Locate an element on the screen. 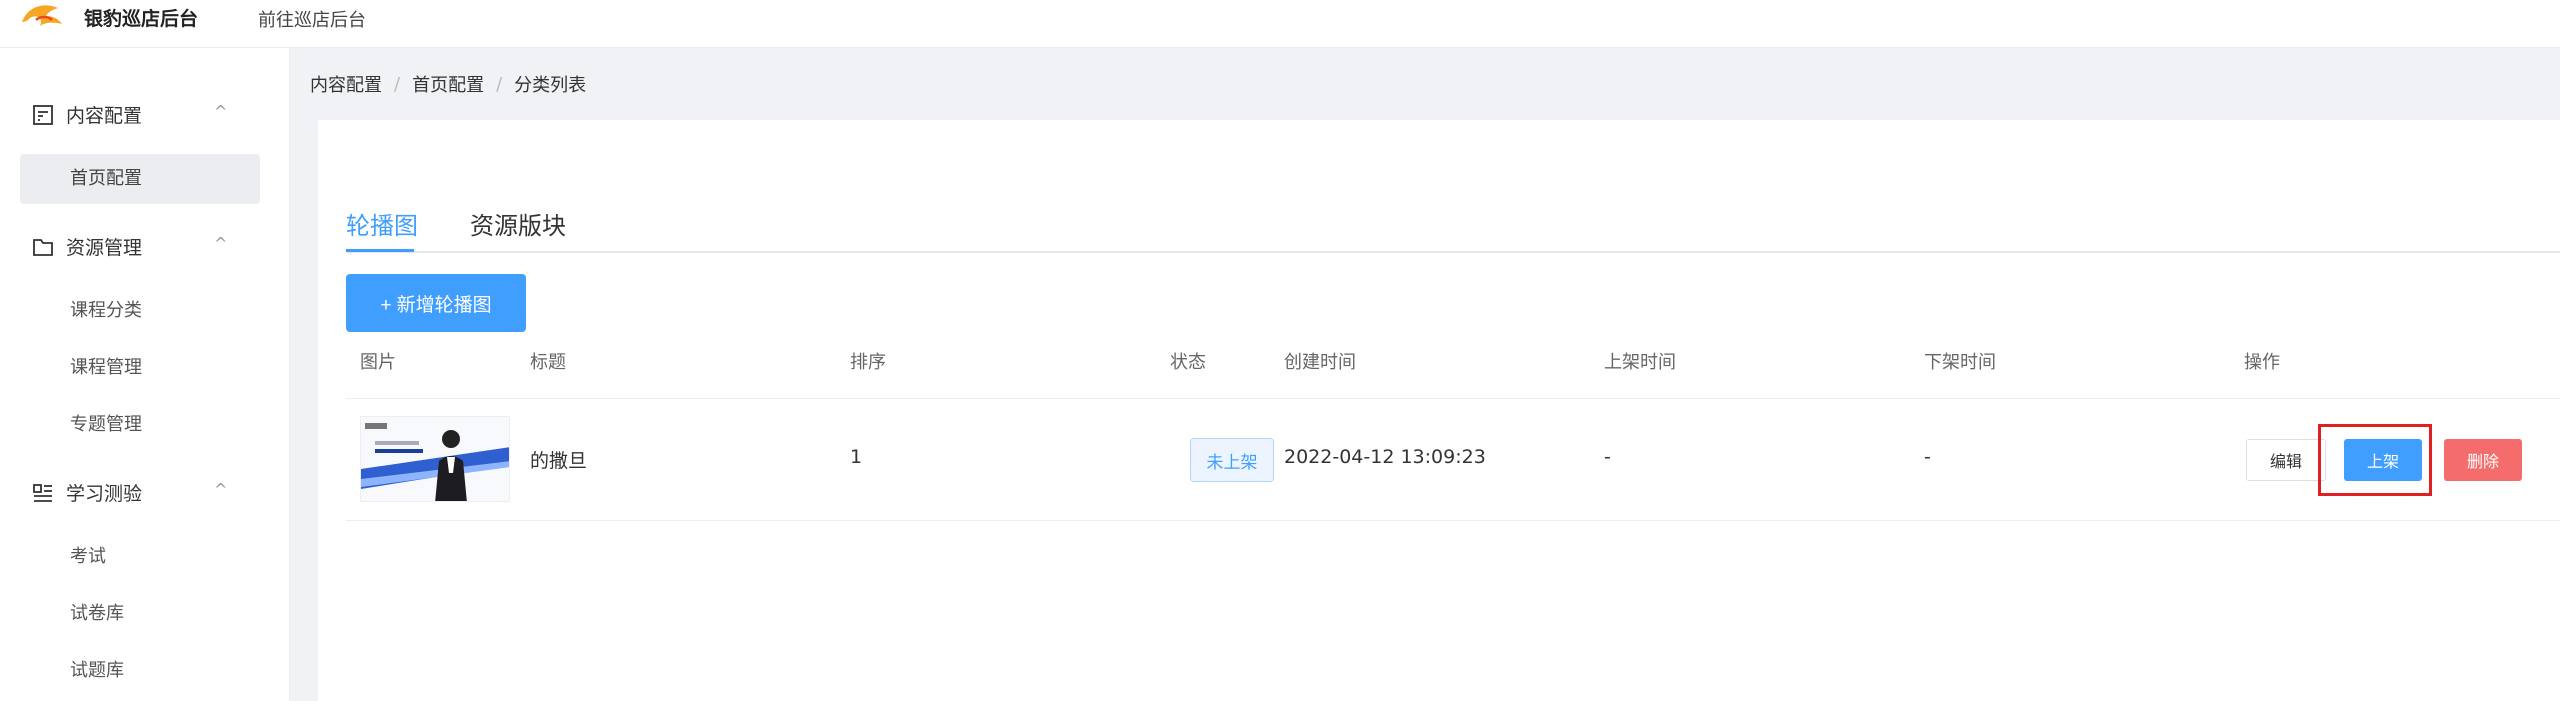 Image resolution: width=2560 pixels, height=701 pixels. tab-divider is located at coordinates (1453, 252).